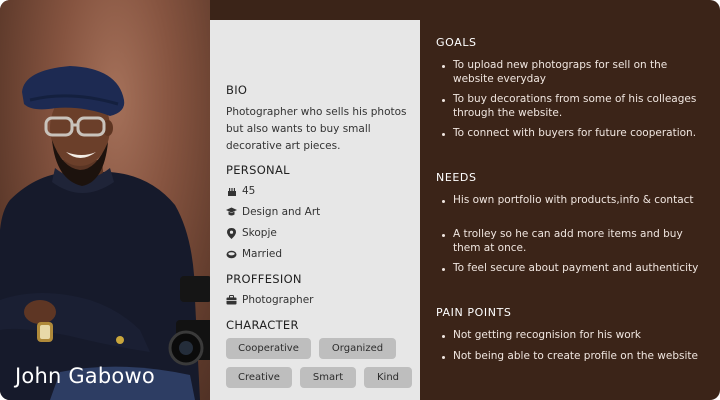 This screenshot has height=400, width=720. What do you see at coordinates (231, 300) in the screenshot?
I see `briefcase-icon` at bounding box center [231, 300].